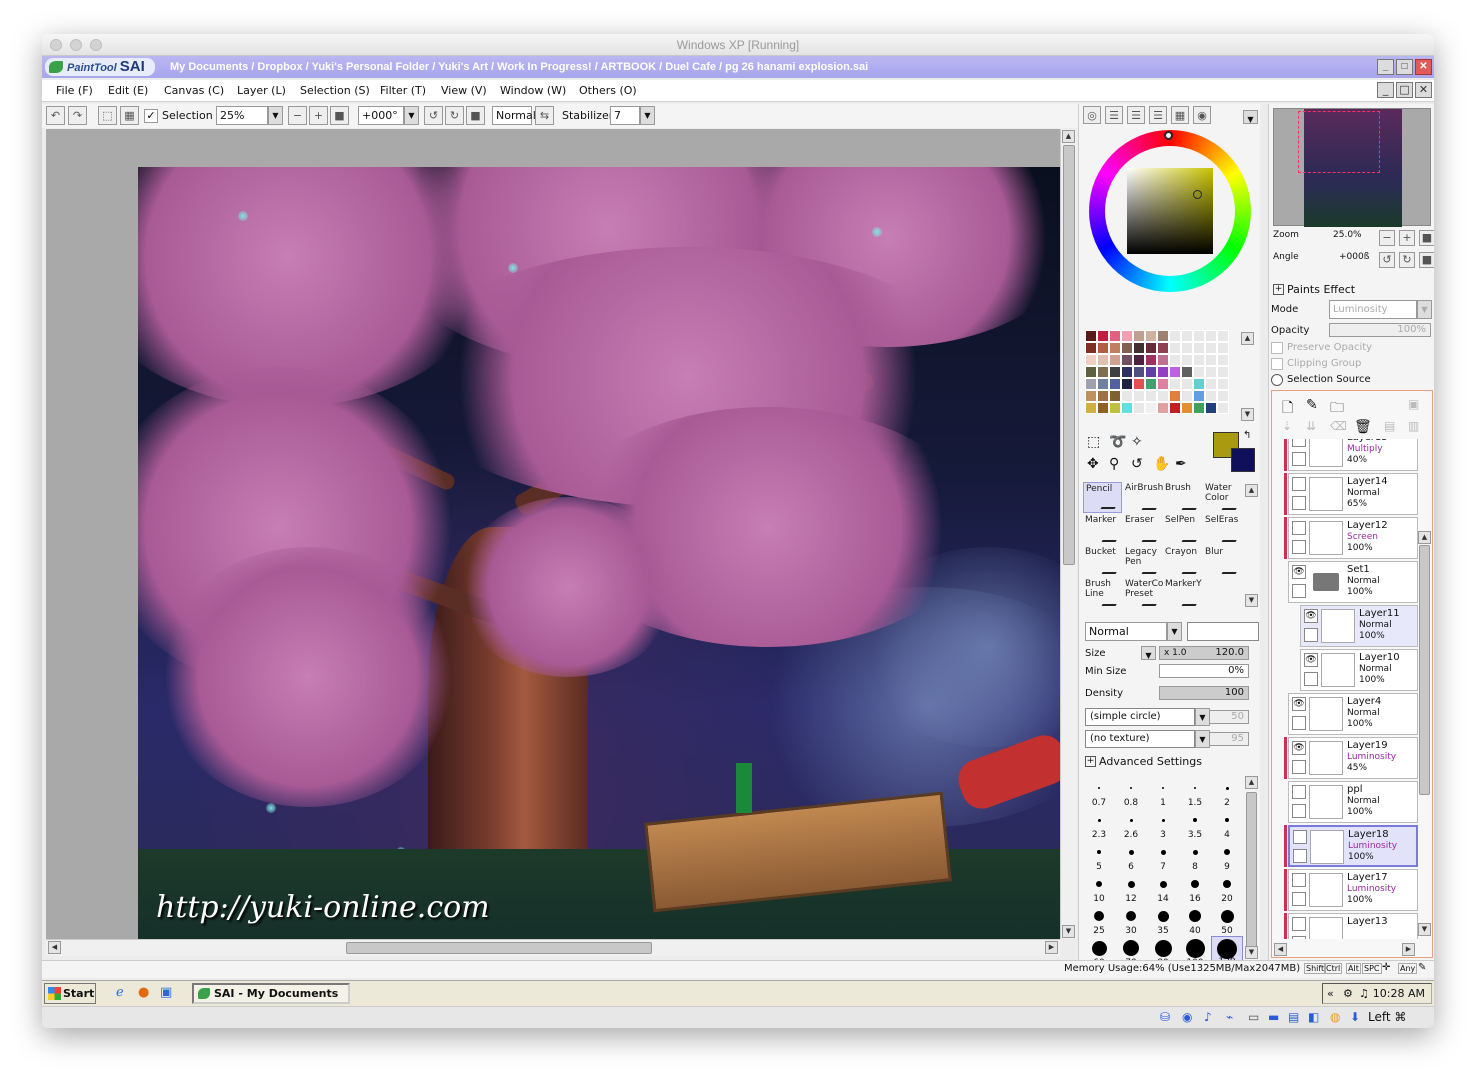 This screenshot has height=1077, width=1476. What do you see at coordinates (1102, 497) in the screenshot?
I see `tool-pencil: Pencil` at bounding box center [1102, 497].